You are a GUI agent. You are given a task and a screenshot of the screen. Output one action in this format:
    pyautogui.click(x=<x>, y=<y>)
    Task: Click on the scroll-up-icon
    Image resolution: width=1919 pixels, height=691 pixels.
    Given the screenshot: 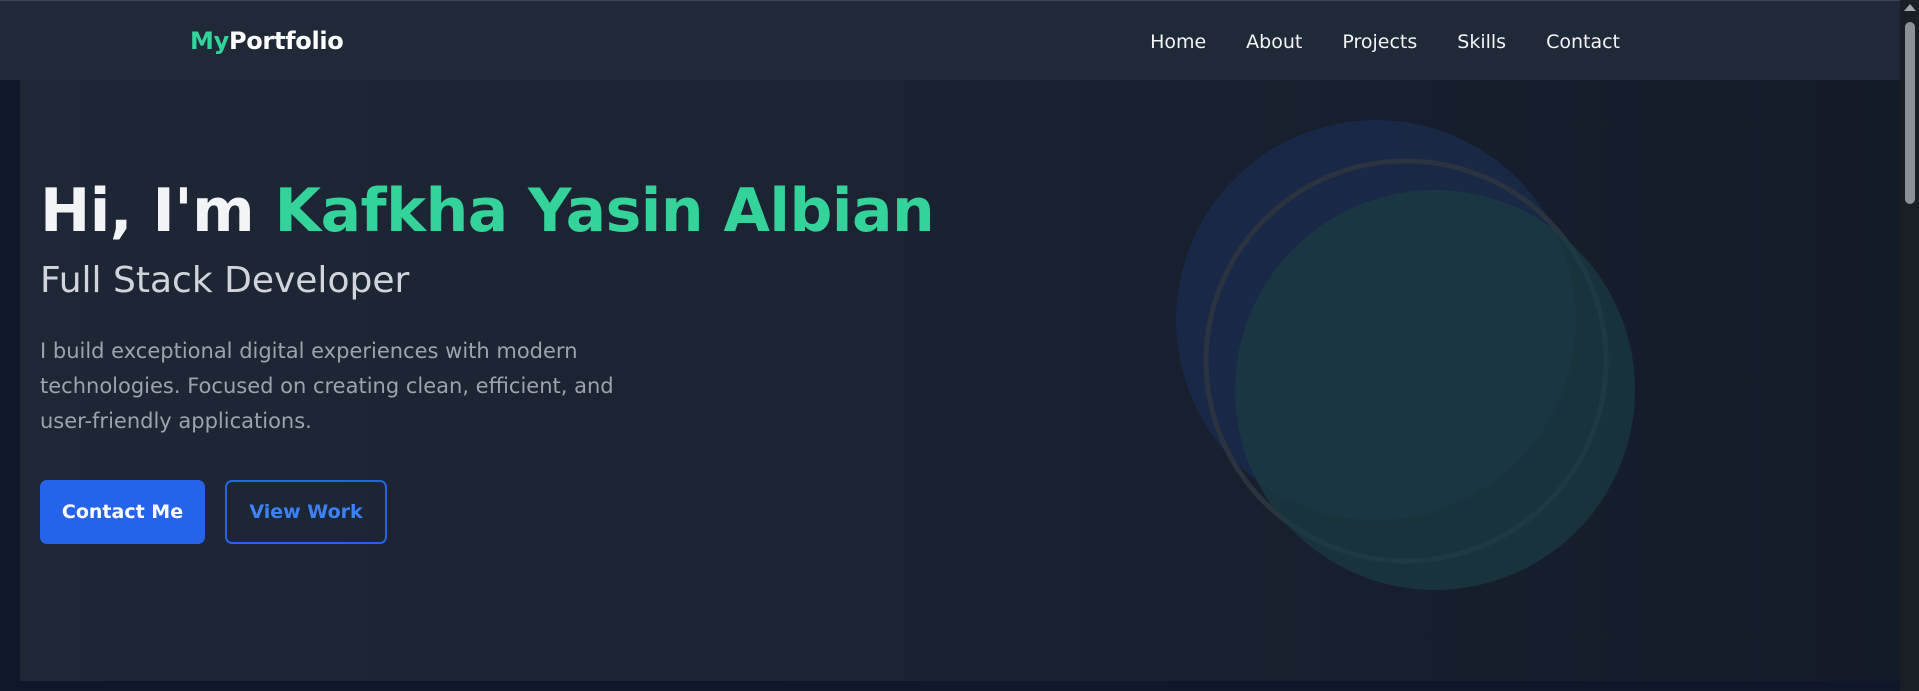 What is the action you would take?
    pyautogui.click(x=1910, y=7)
    